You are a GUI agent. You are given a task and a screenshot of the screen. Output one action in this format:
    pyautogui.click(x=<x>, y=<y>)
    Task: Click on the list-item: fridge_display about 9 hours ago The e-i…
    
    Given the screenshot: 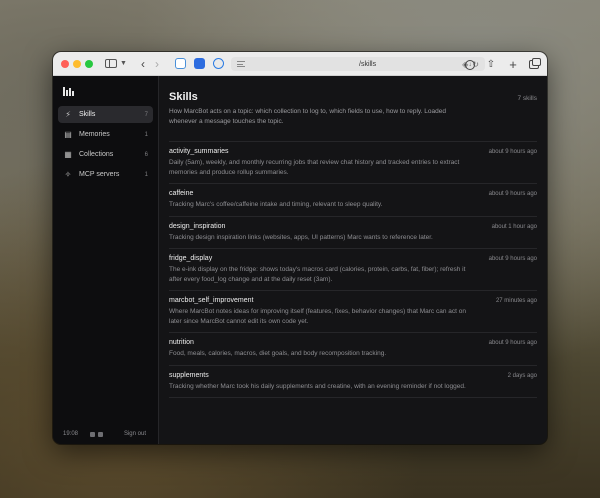 What is the action you would take?
    pyautogui.click(x=353, y=270)
    